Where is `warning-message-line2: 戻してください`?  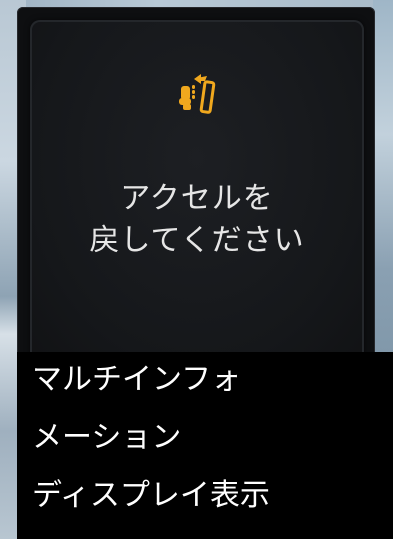 warning-message-line2: 戻してください is located at coordinates (197, 240).